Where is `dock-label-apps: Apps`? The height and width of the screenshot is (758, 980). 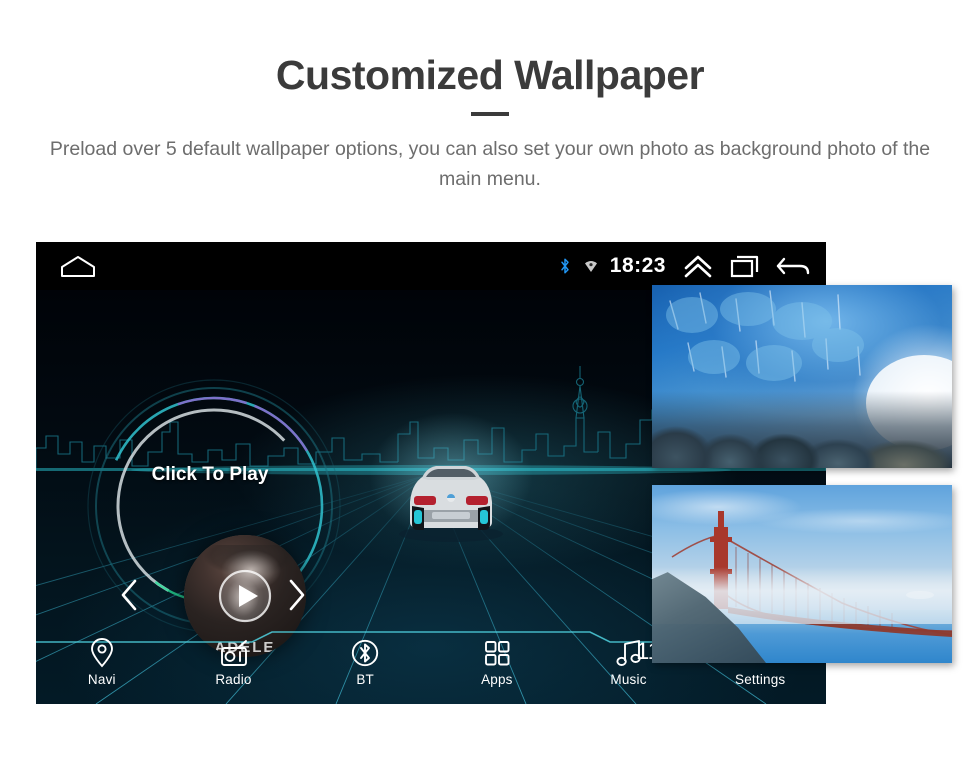 dock-label-apps: Apps is located at coordinates (497, 679).